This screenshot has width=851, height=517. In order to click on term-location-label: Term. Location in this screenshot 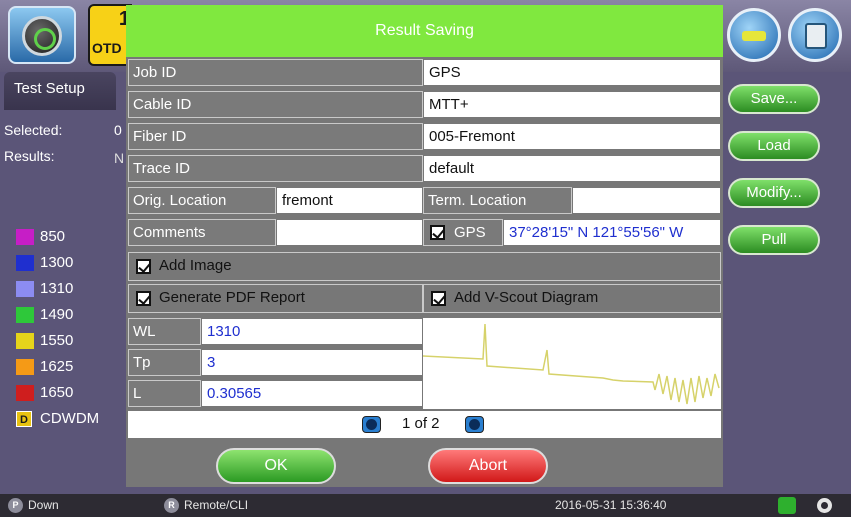, I will do `click(497, 200)`.